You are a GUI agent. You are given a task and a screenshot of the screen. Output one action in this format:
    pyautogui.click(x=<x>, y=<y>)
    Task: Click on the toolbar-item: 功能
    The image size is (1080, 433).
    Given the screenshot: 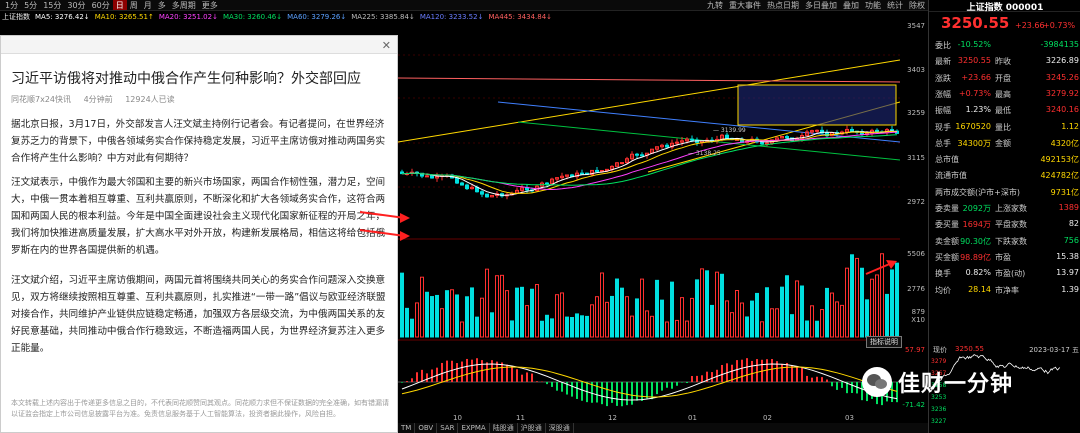 What is the action you would take?
    pyautogui.click(x=873, y=5)
    